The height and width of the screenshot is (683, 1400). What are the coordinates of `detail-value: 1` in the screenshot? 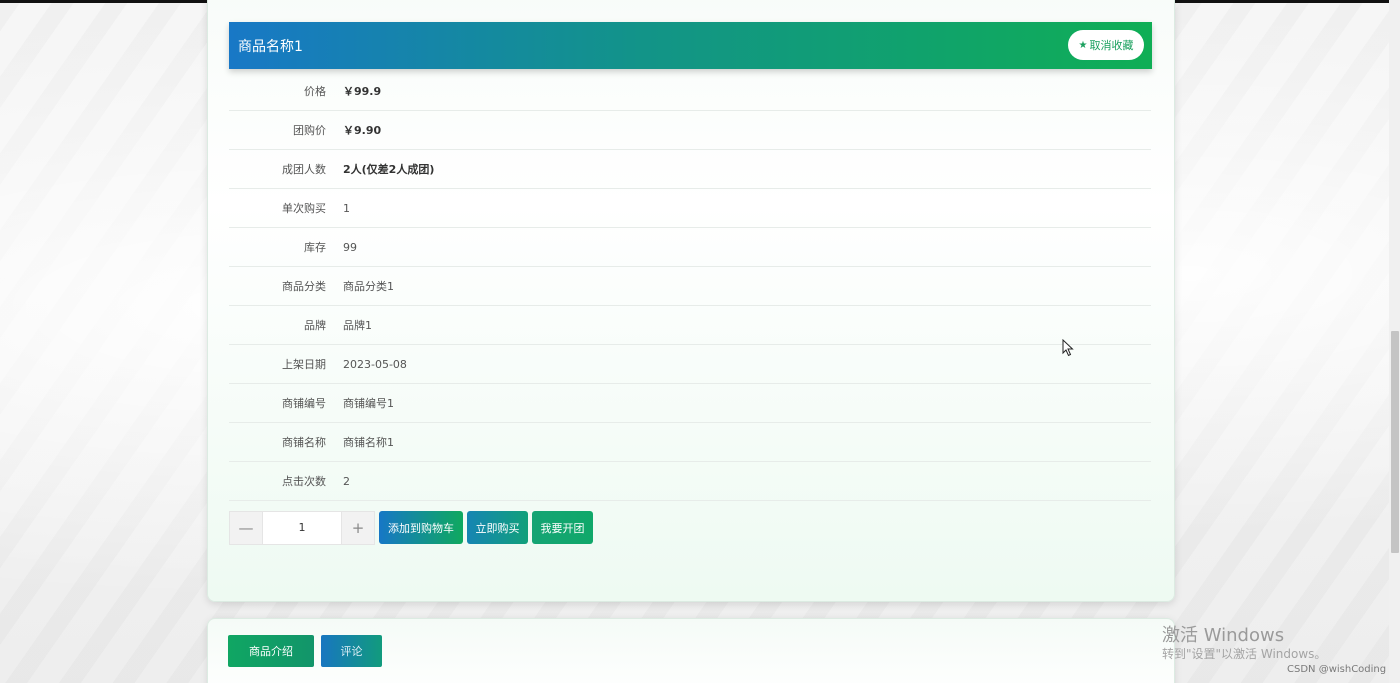 It's located at (346, 208).